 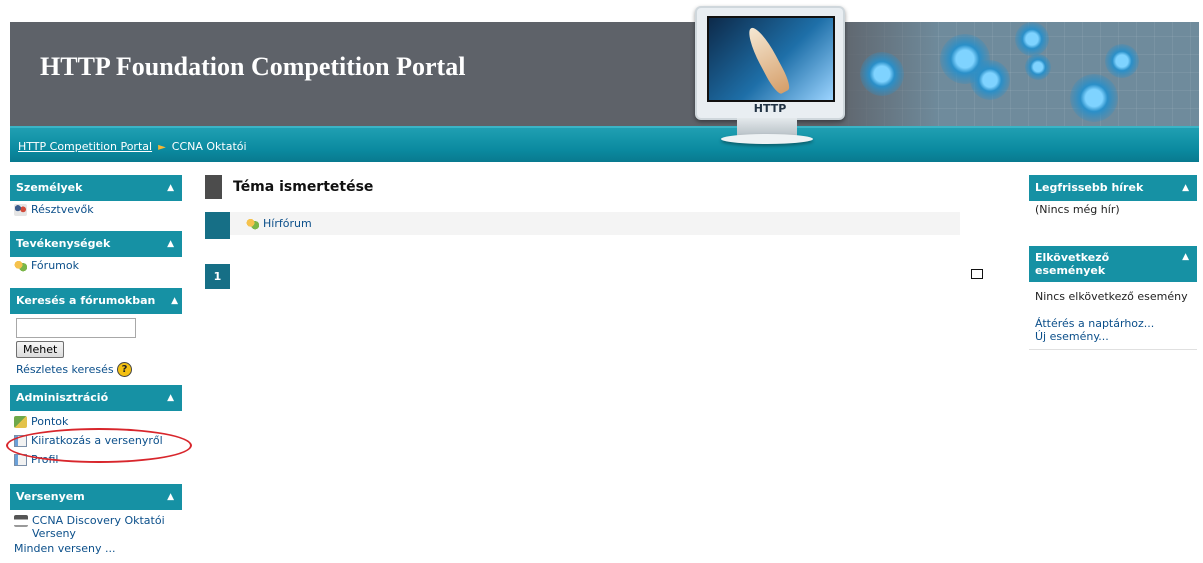 What do you see at coordinates (21, 521) in the screenshot?
I see `course-icon` at bounding box center [21, 521].